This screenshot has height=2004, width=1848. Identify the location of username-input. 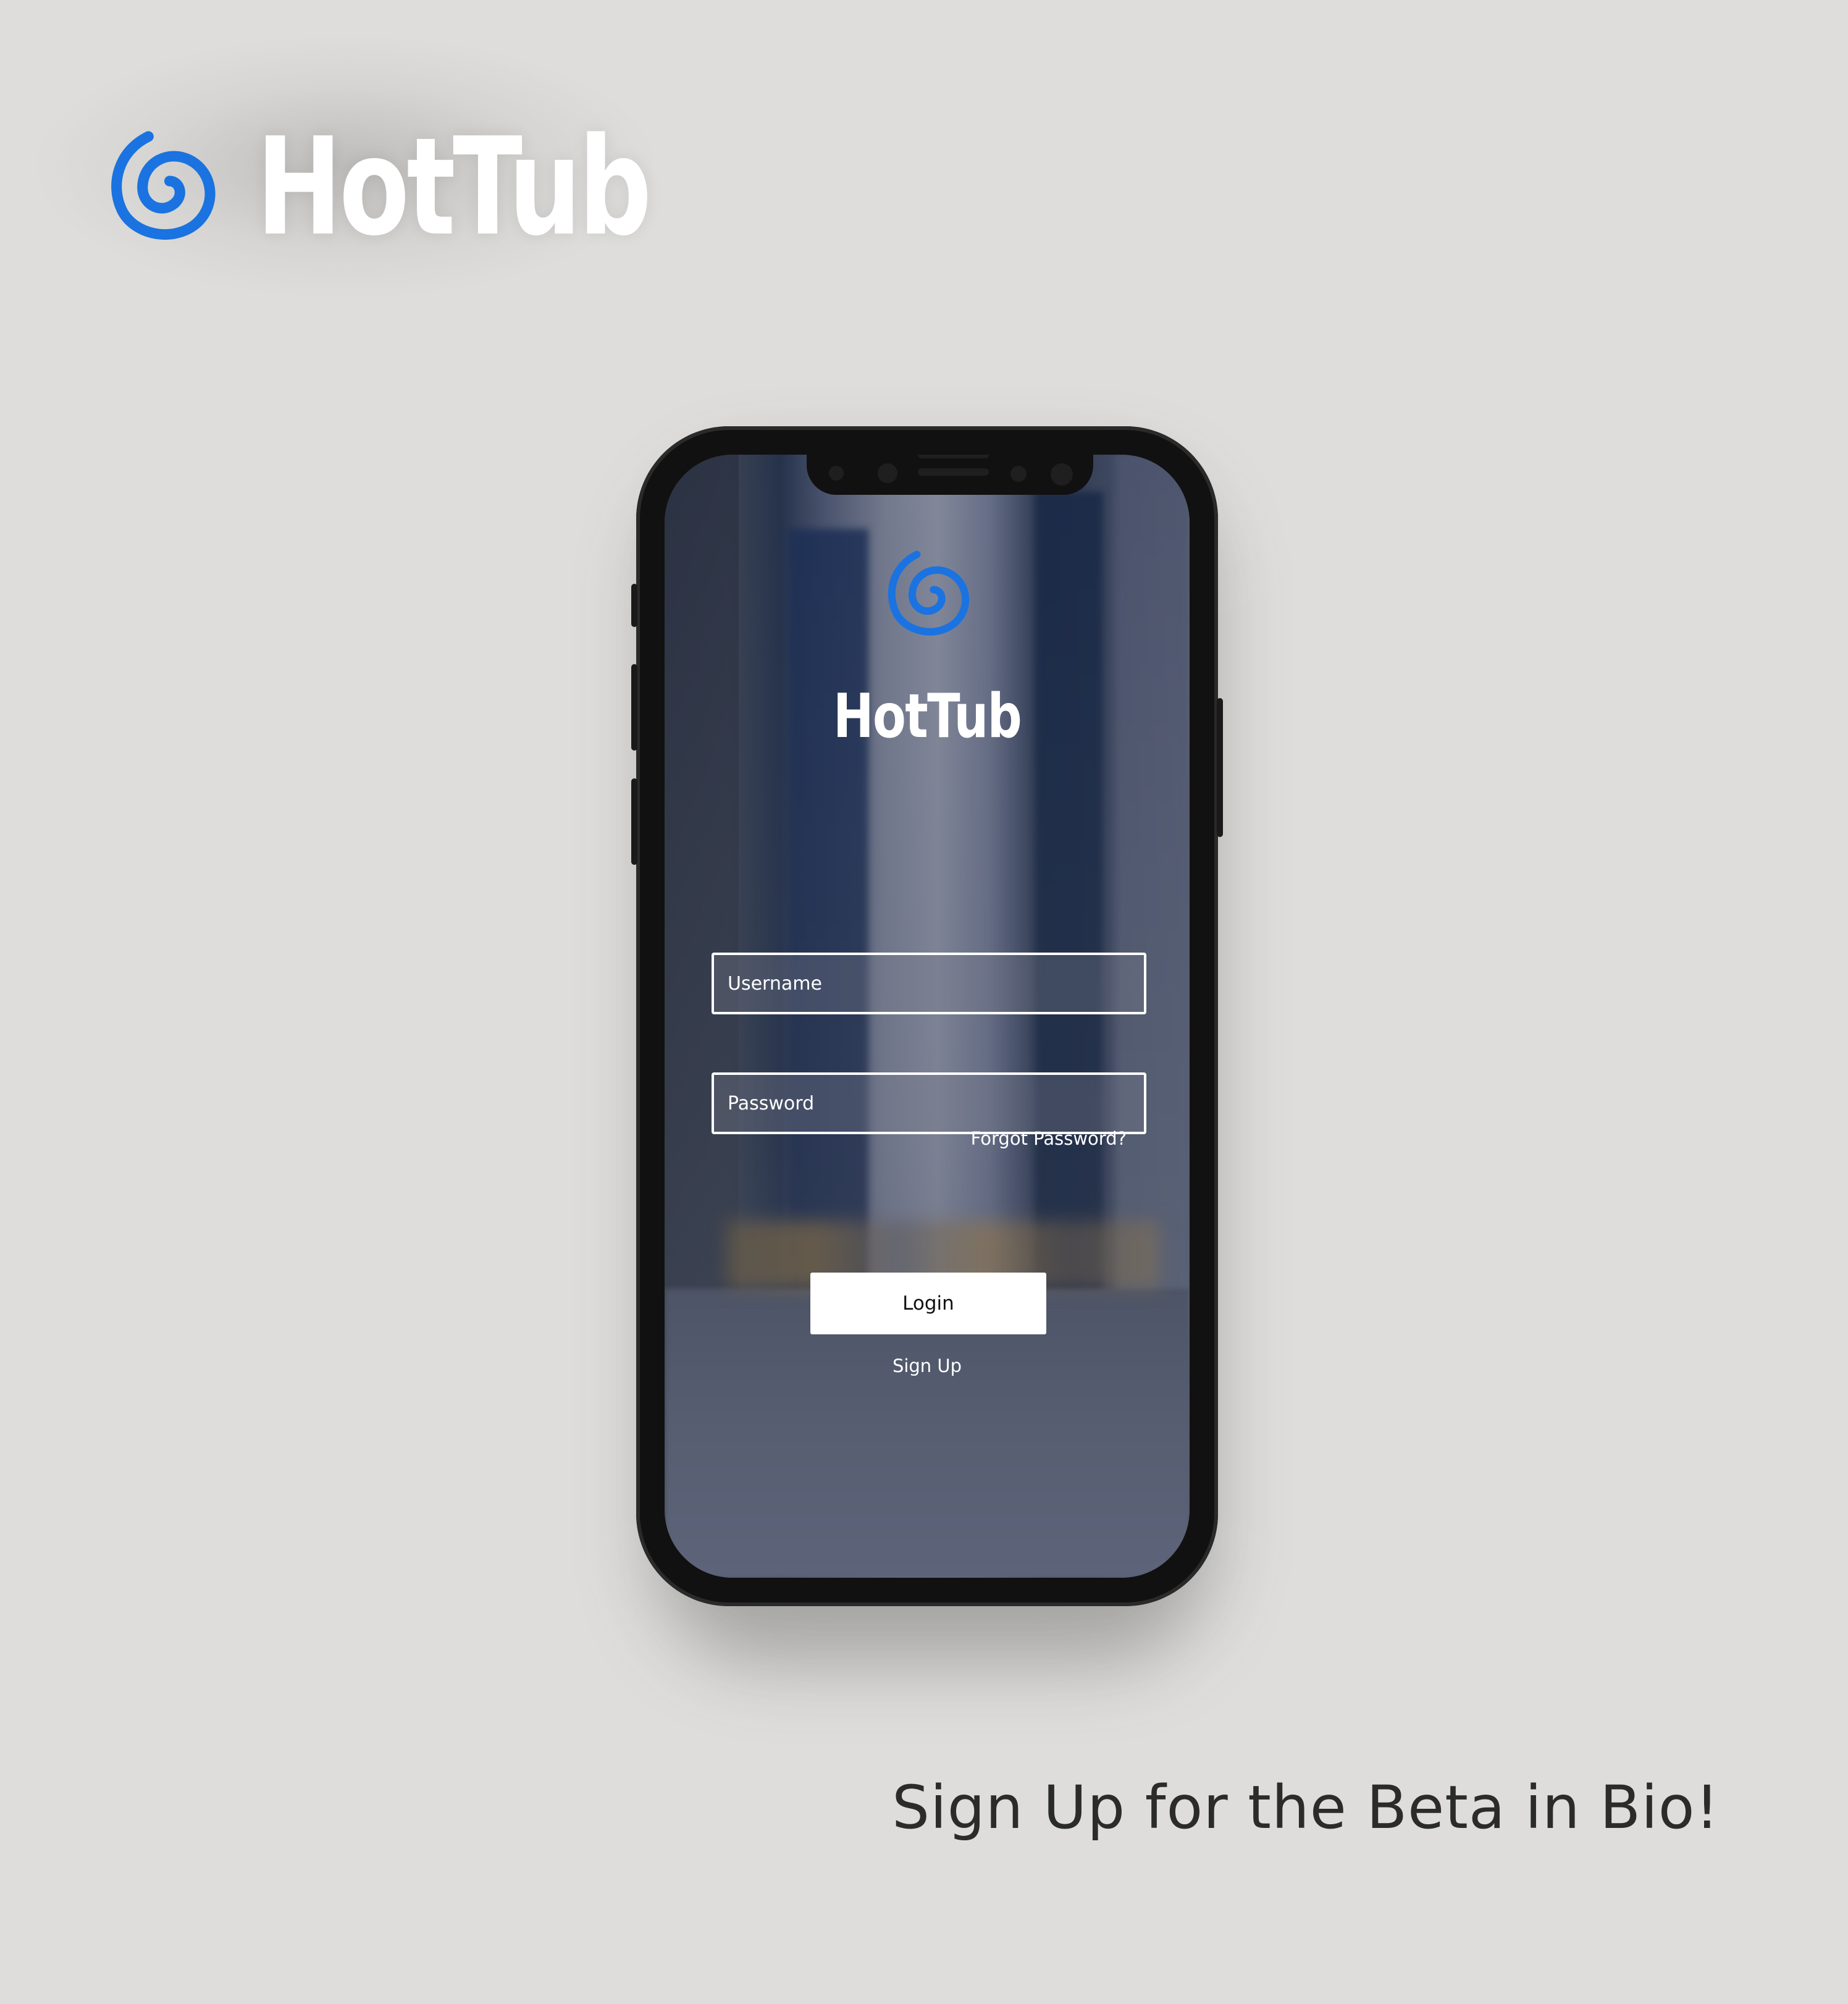
(929, 983).